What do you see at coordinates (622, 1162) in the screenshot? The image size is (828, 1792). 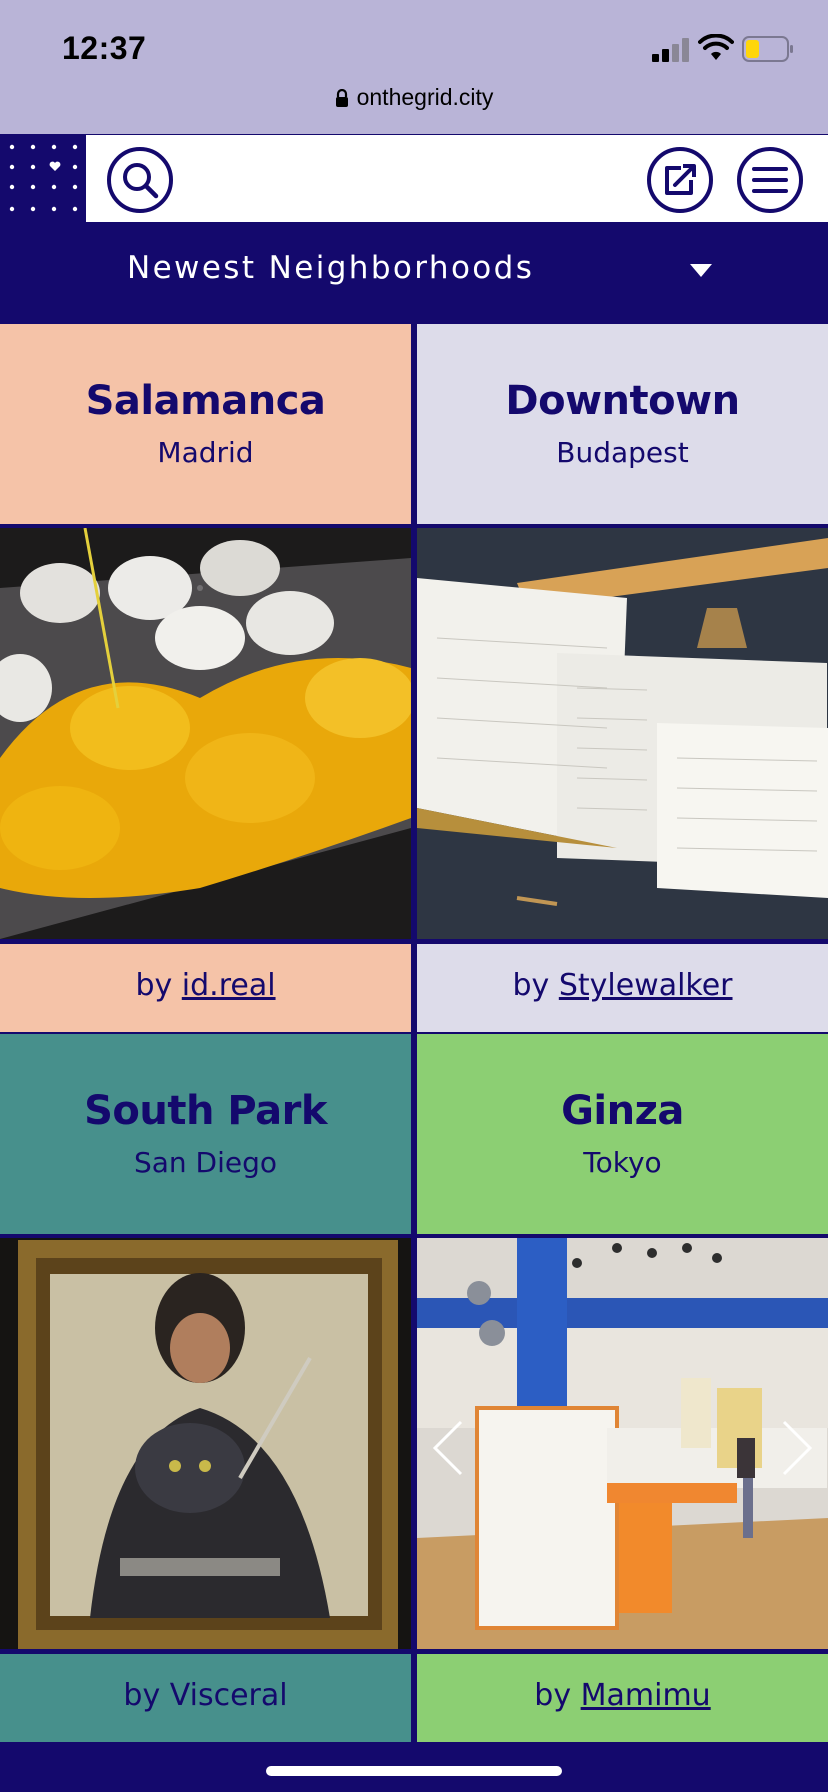 I see `city-name: Tokyo` at bounding box center [622, 1162].